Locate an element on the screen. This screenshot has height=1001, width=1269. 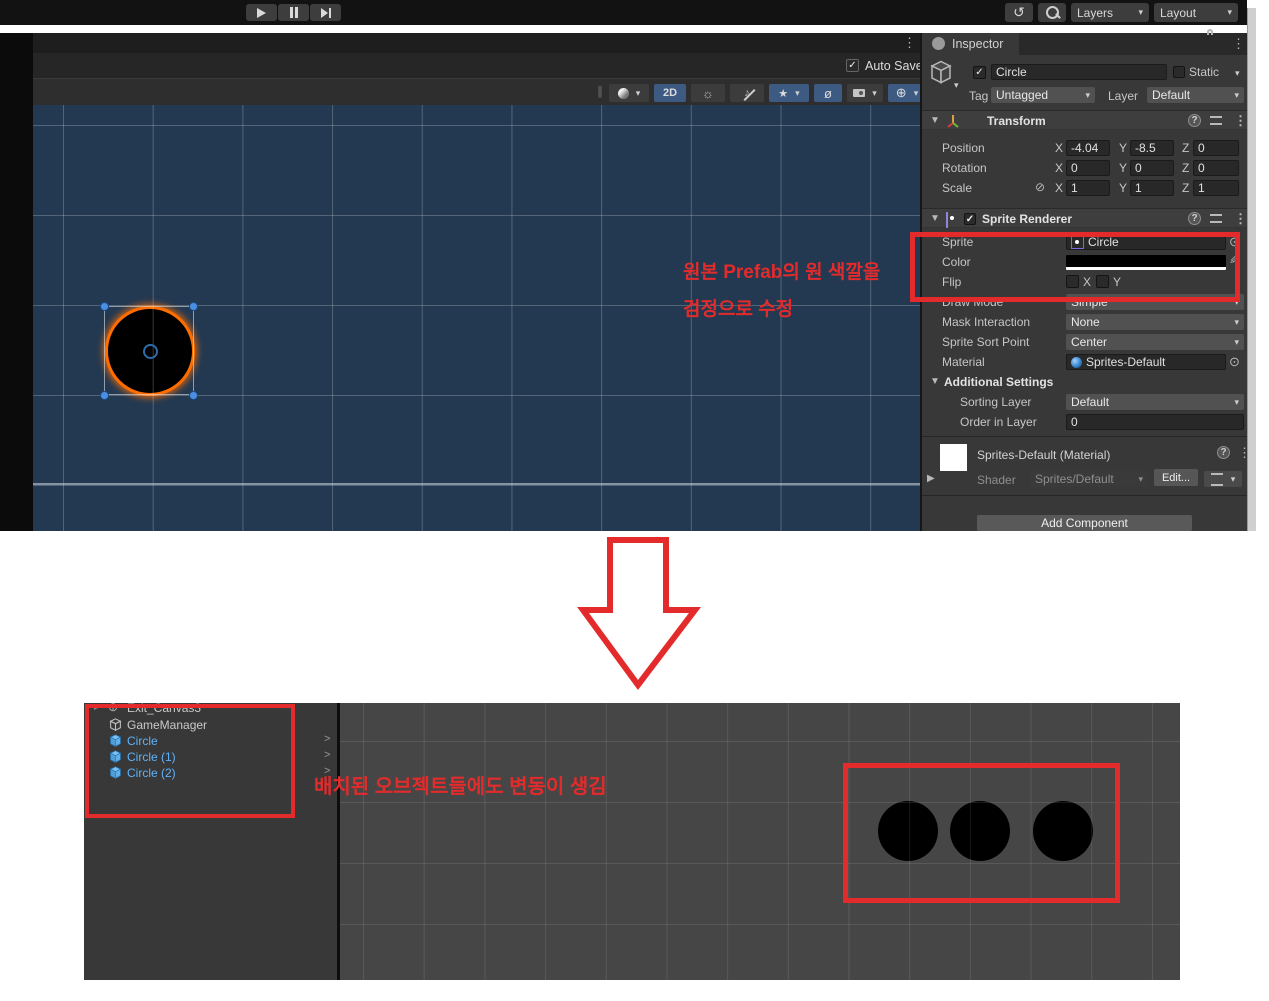
add-component-label: Add Component is located at coordinates (1084, 523).